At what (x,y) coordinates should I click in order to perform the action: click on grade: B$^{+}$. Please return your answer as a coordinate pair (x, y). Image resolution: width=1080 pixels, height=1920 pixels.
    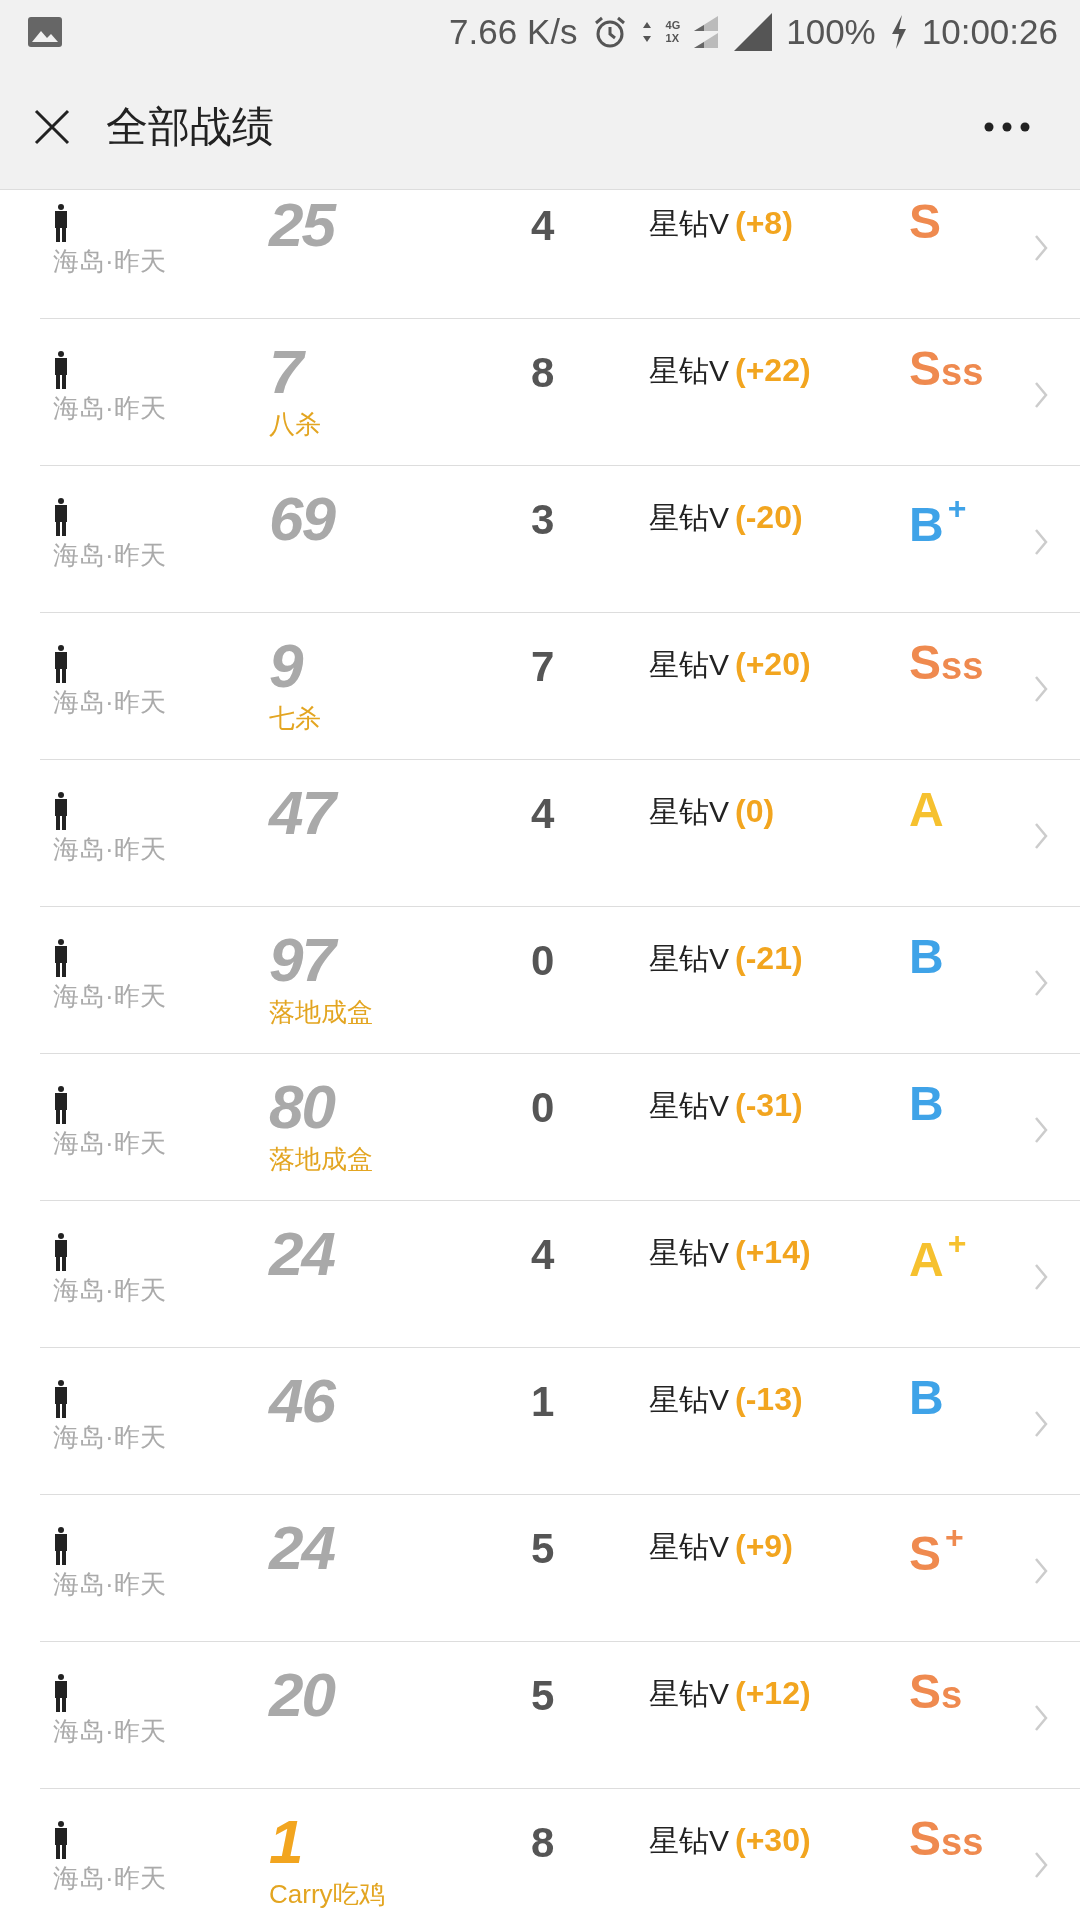
    Looking at the image, I should click on (938, 524).